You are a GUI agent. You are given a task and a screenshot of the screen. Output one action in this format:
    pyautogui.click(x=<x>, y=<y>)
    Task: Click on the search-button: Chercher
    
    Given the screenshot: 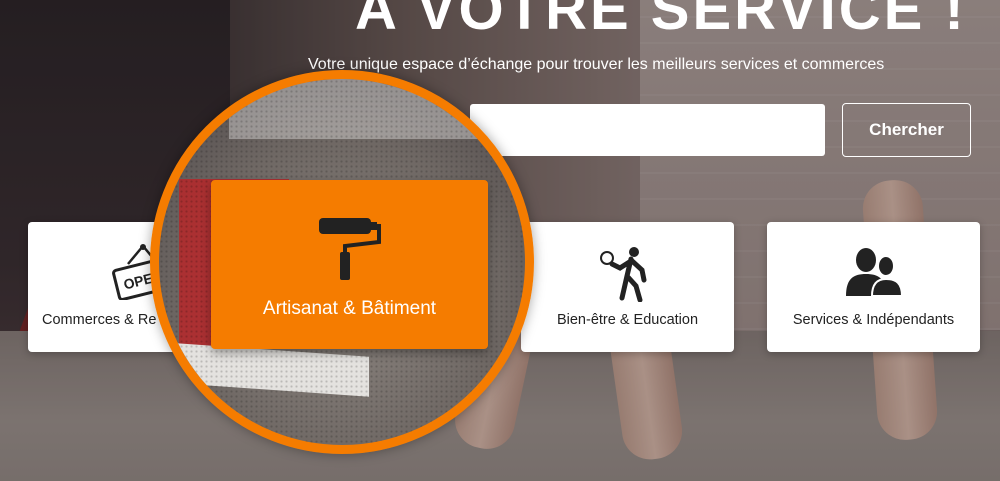 What is the action you would take?
    pyautogui.click(x=906, y=130)
    